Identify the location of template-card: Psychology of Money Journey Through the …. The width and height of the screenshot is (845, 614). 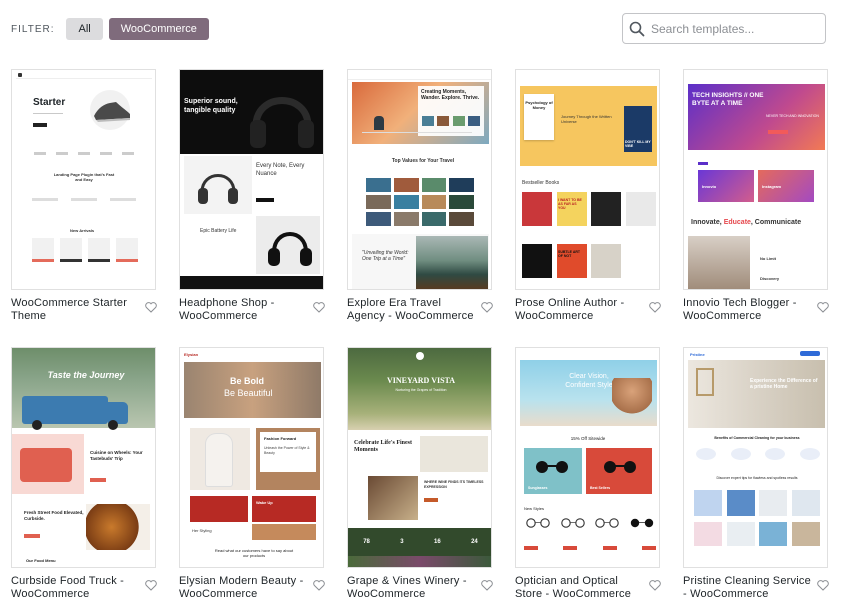
(588, 208).